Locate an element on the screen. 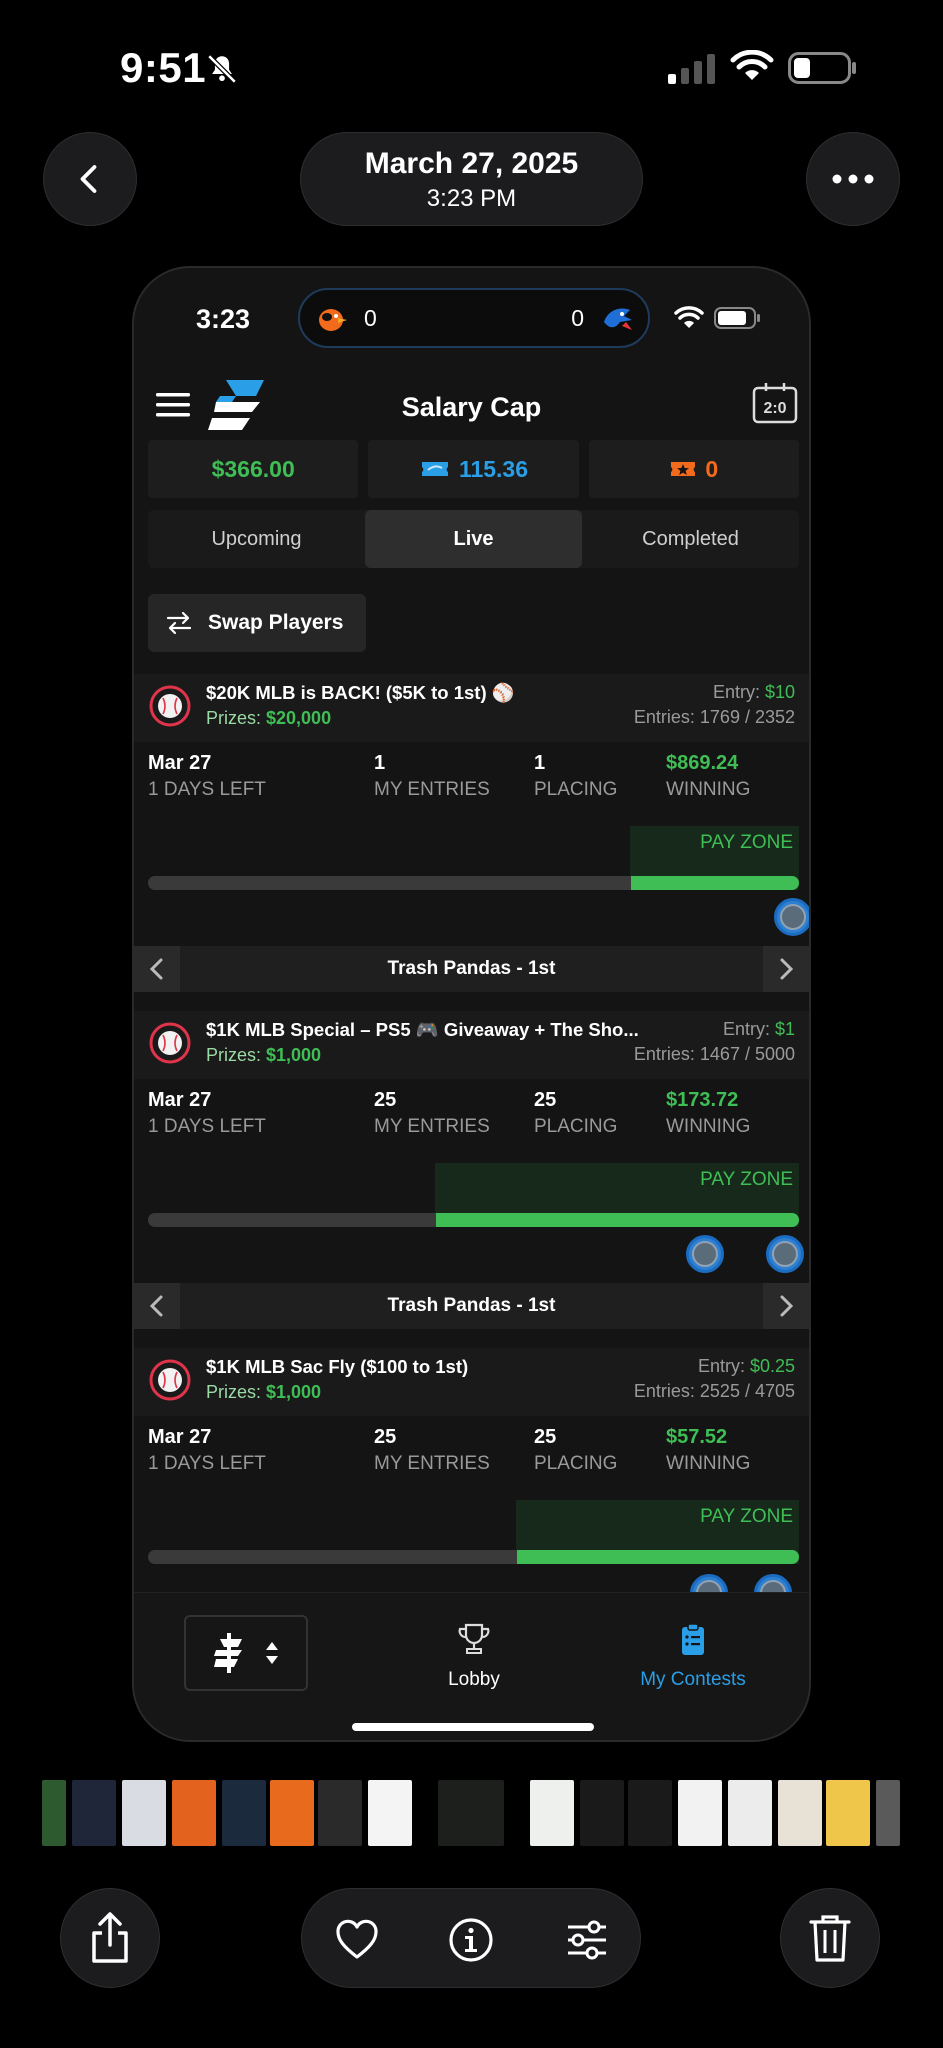 This screenshot has width=943, height=2048. app-header: Salary Cap 2:0 is located at coordinates (471, 408).